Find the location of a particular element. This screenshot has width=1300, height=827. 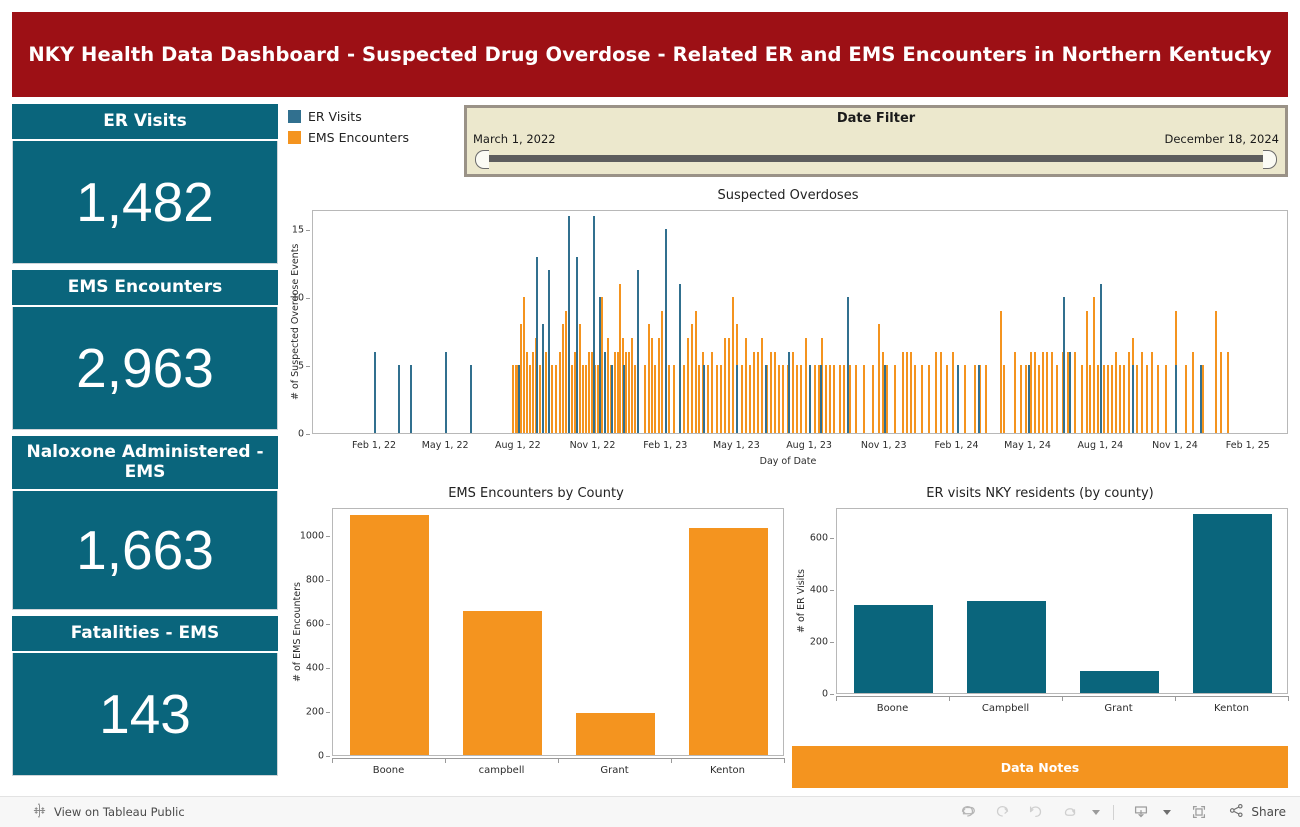

date-filter-track is located at coordinates (876, 158).